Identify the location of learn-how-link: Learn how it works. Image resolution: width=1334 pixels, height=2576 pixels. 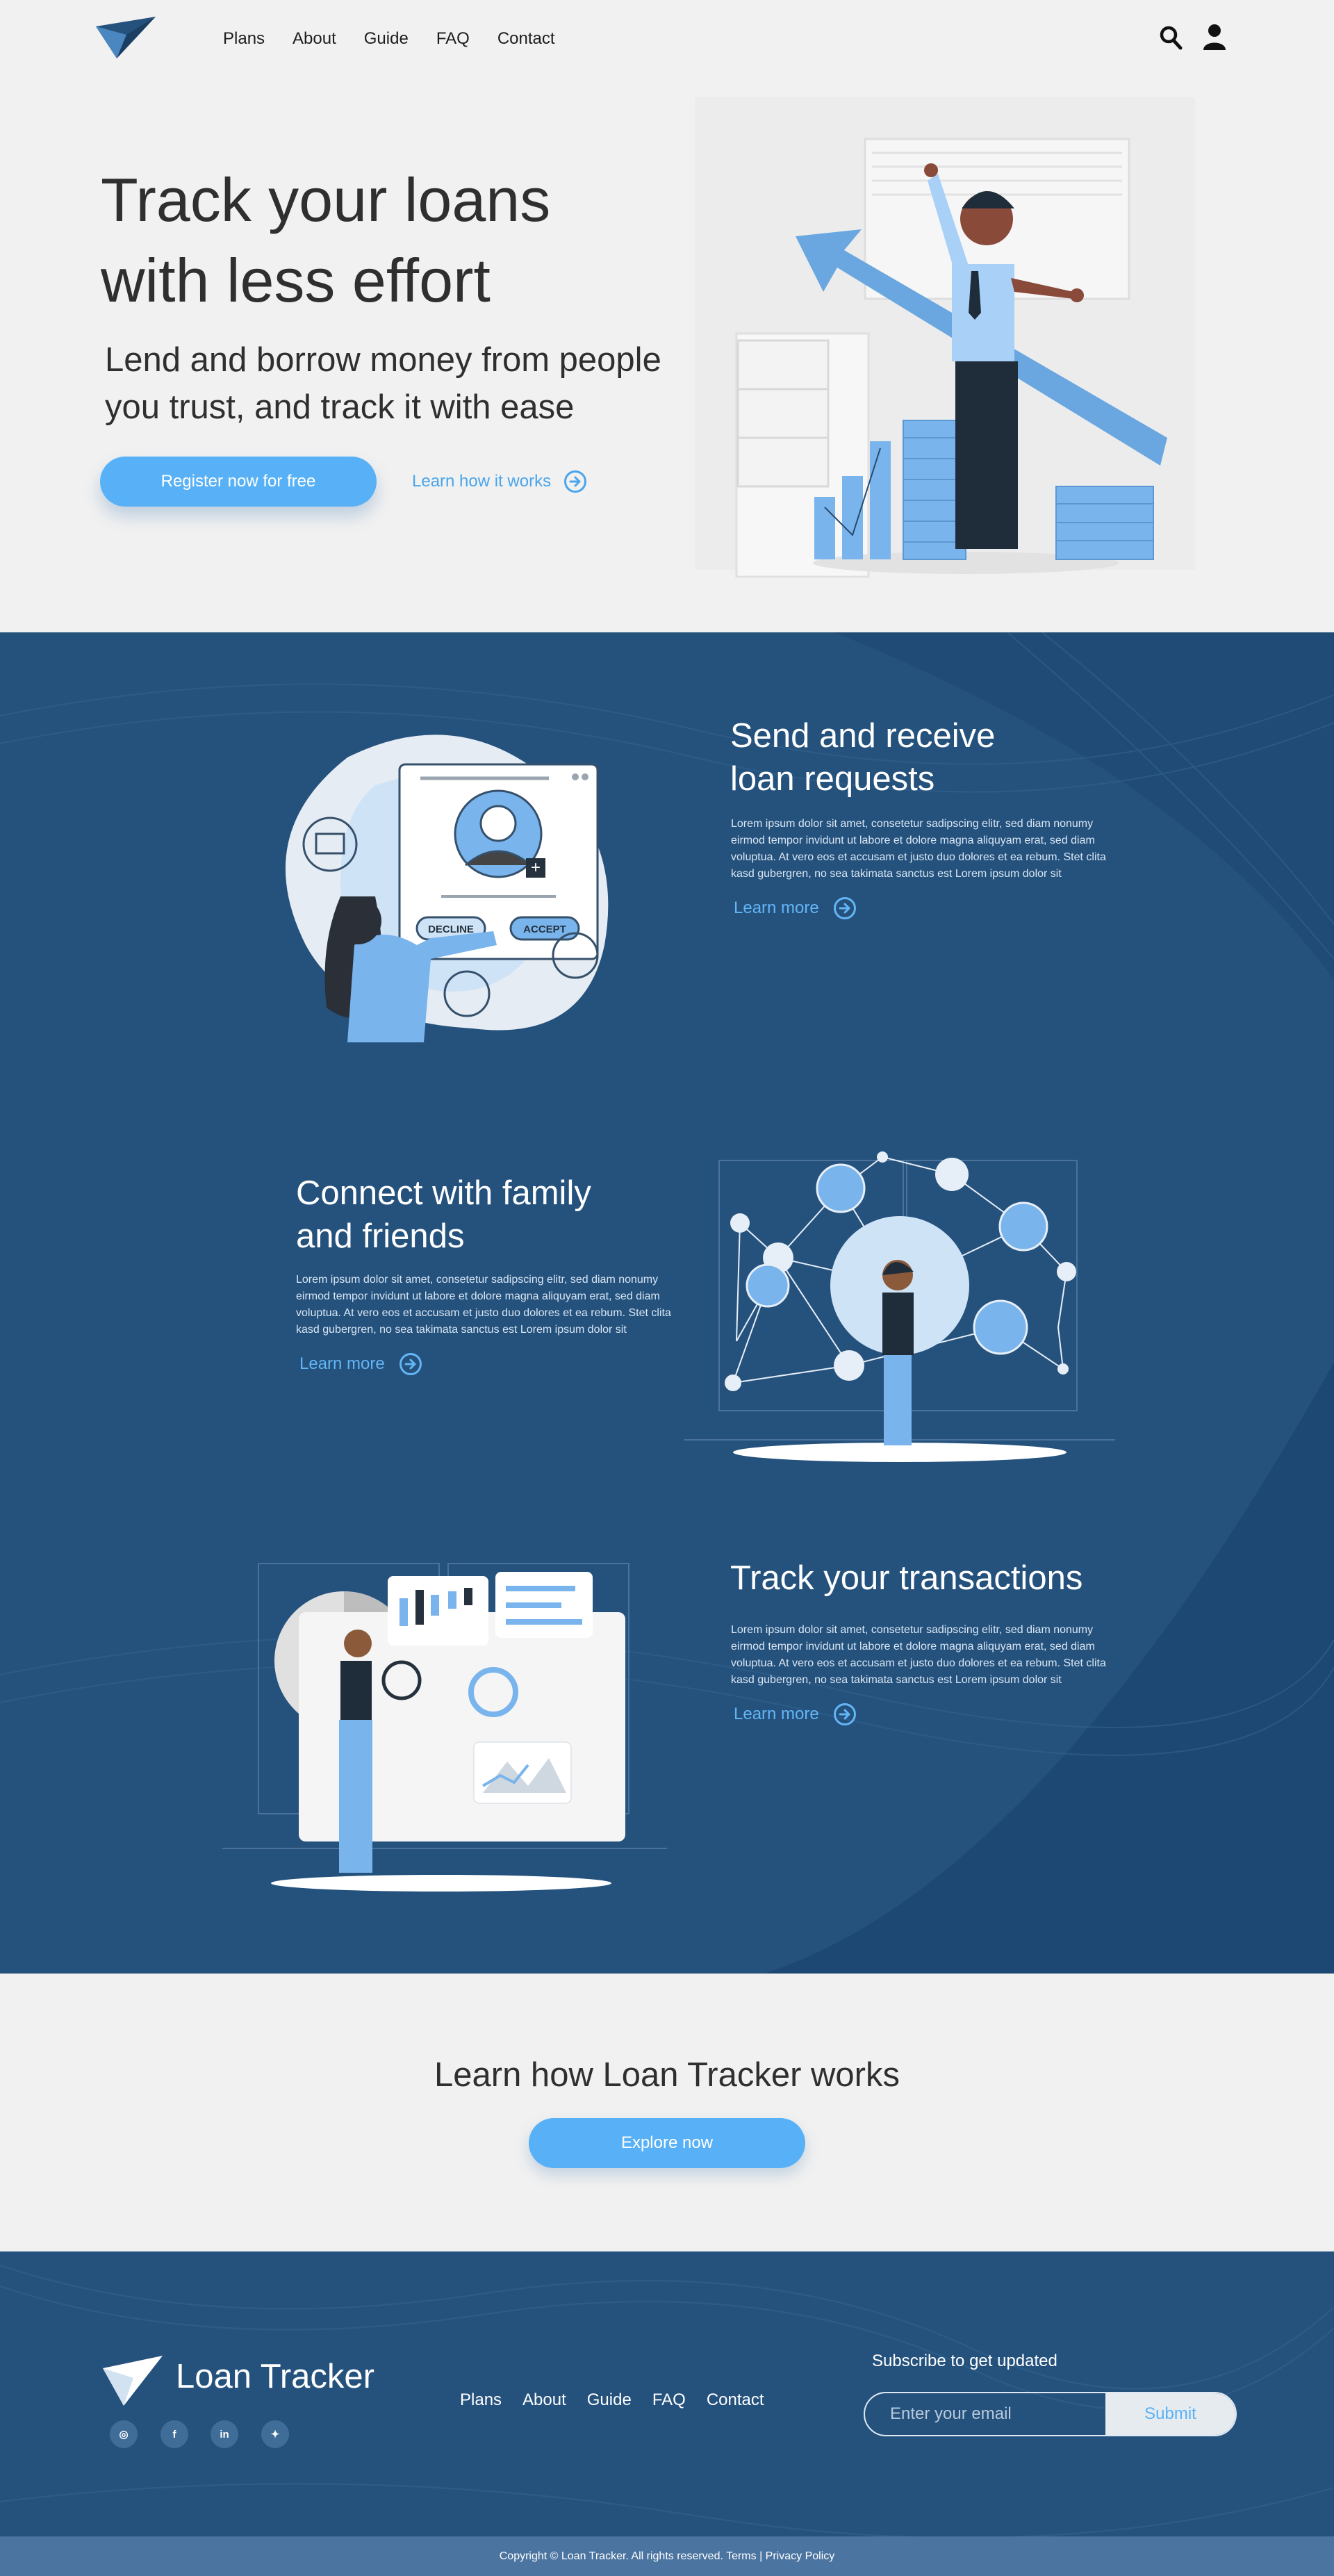
(500, 482).